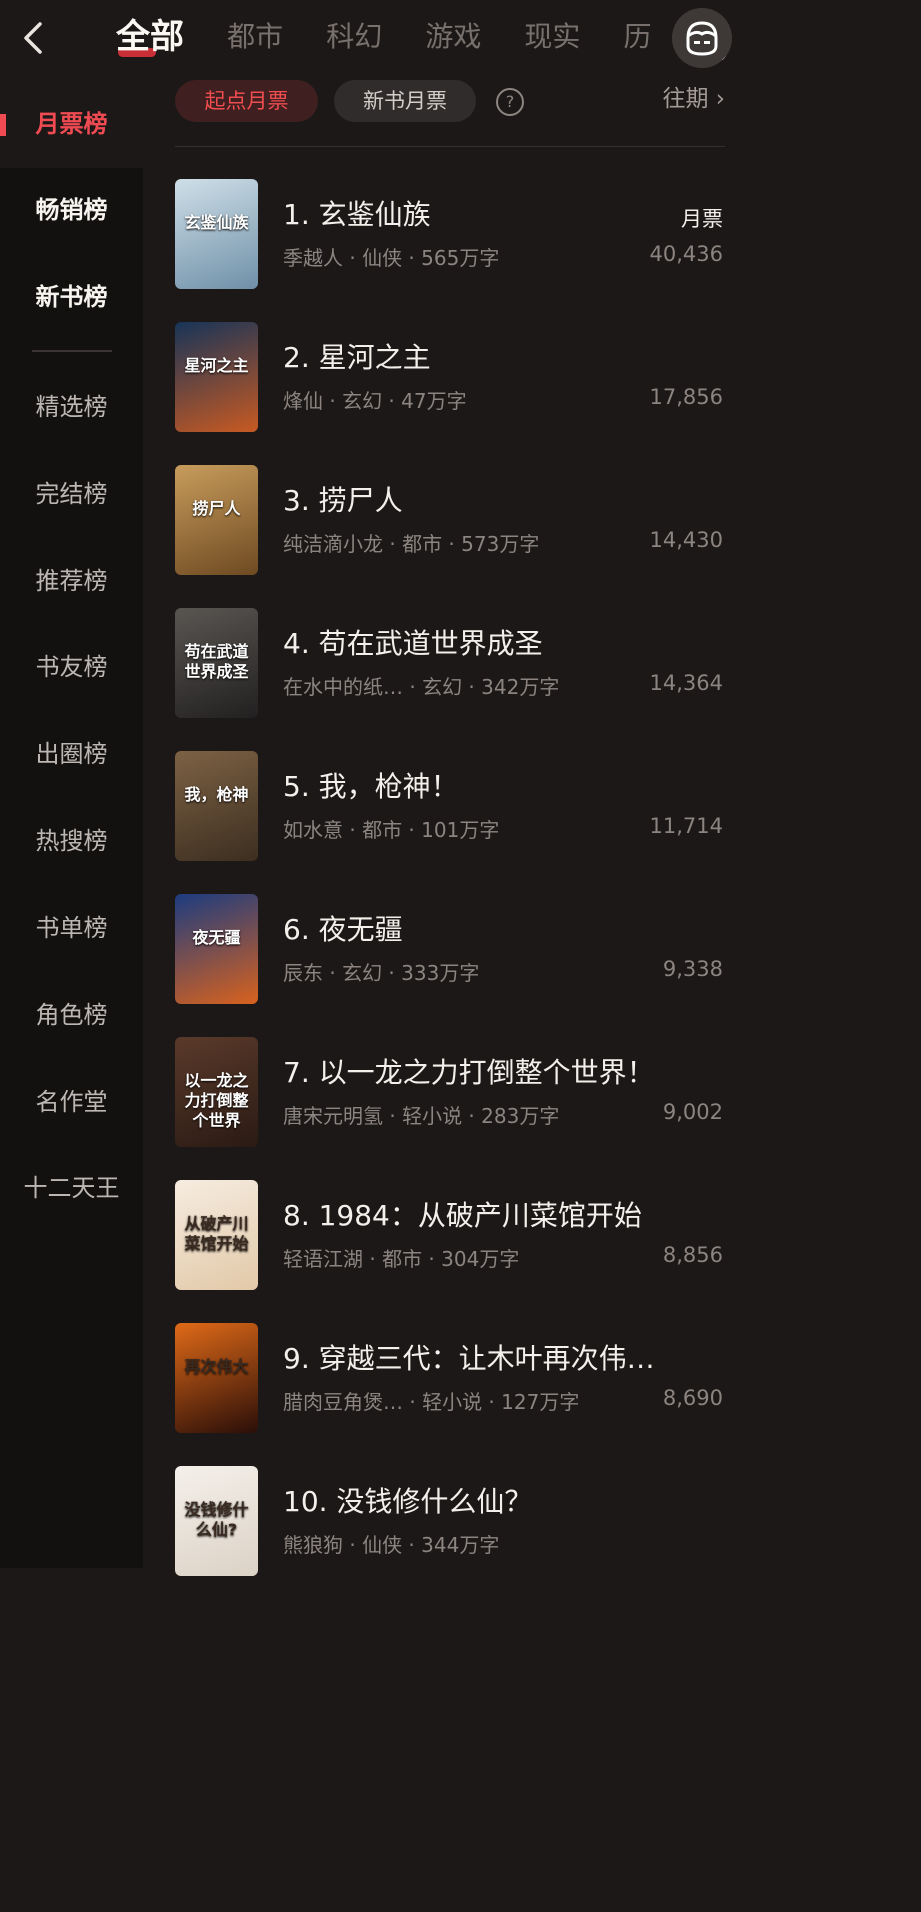 This screenshot has height=1912, width=921. Describe the element at coordinates (381, 973) in the screenshot. I see `book-meta: 辰东 · 玄幻 · 333万字` at that location.